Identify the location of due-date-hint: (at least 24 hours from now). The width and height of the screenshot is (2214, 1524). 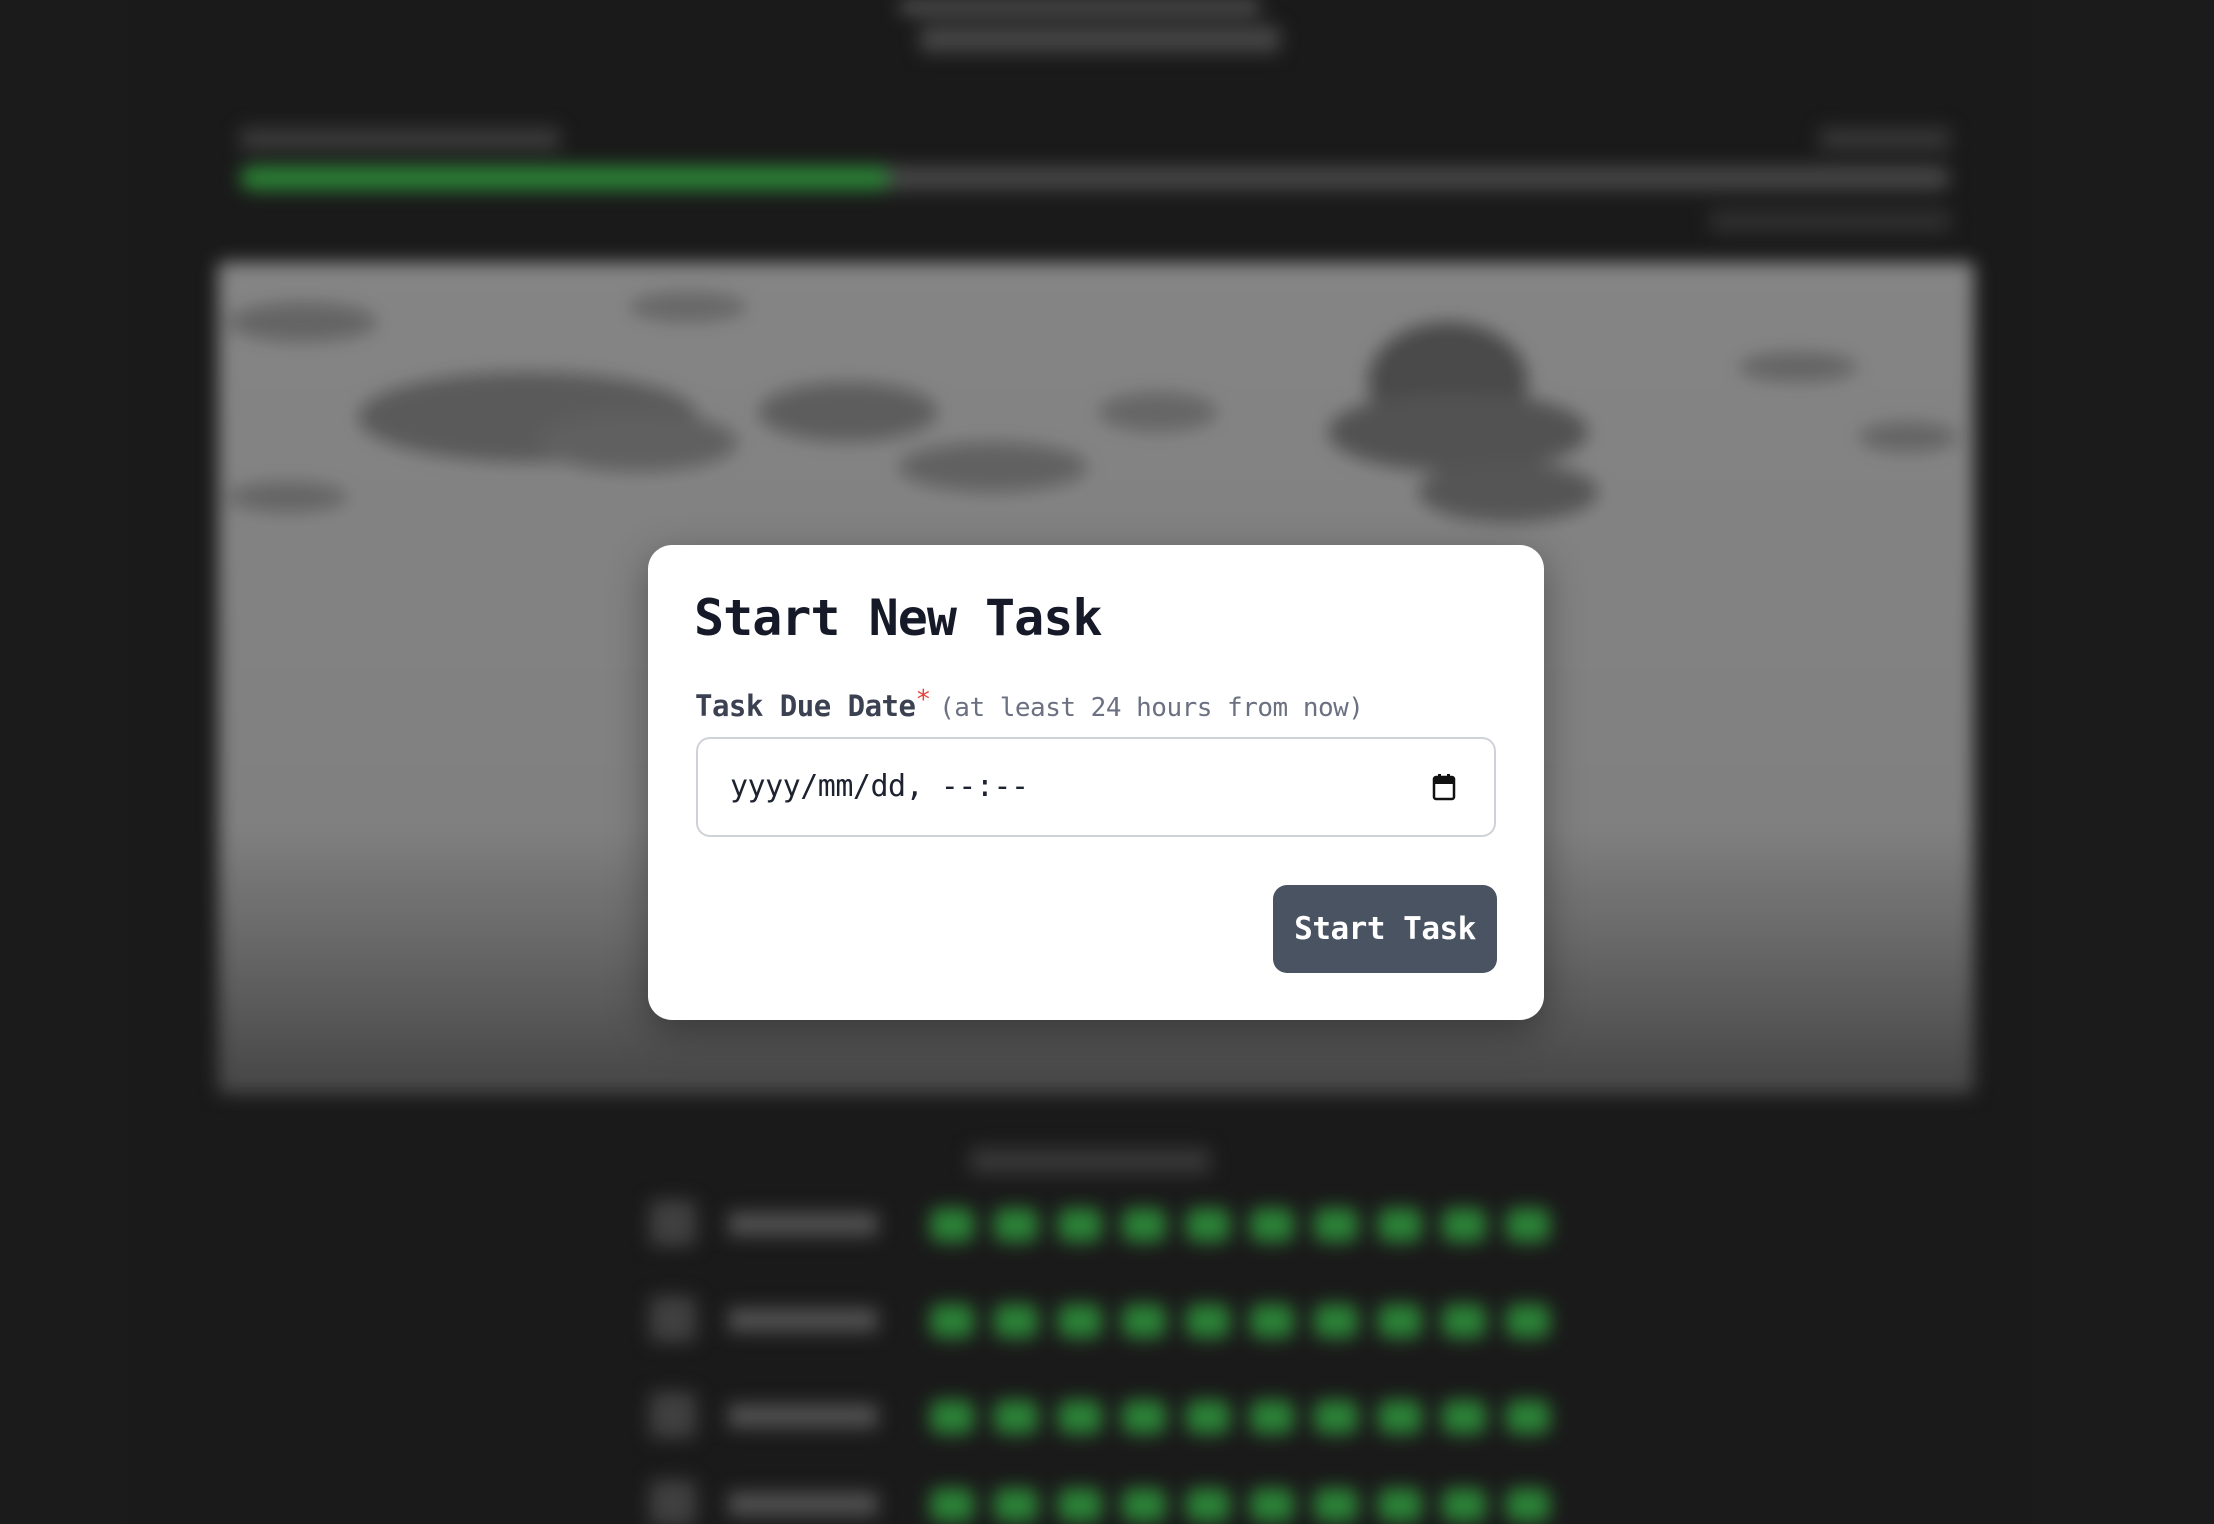
(1151, 708).